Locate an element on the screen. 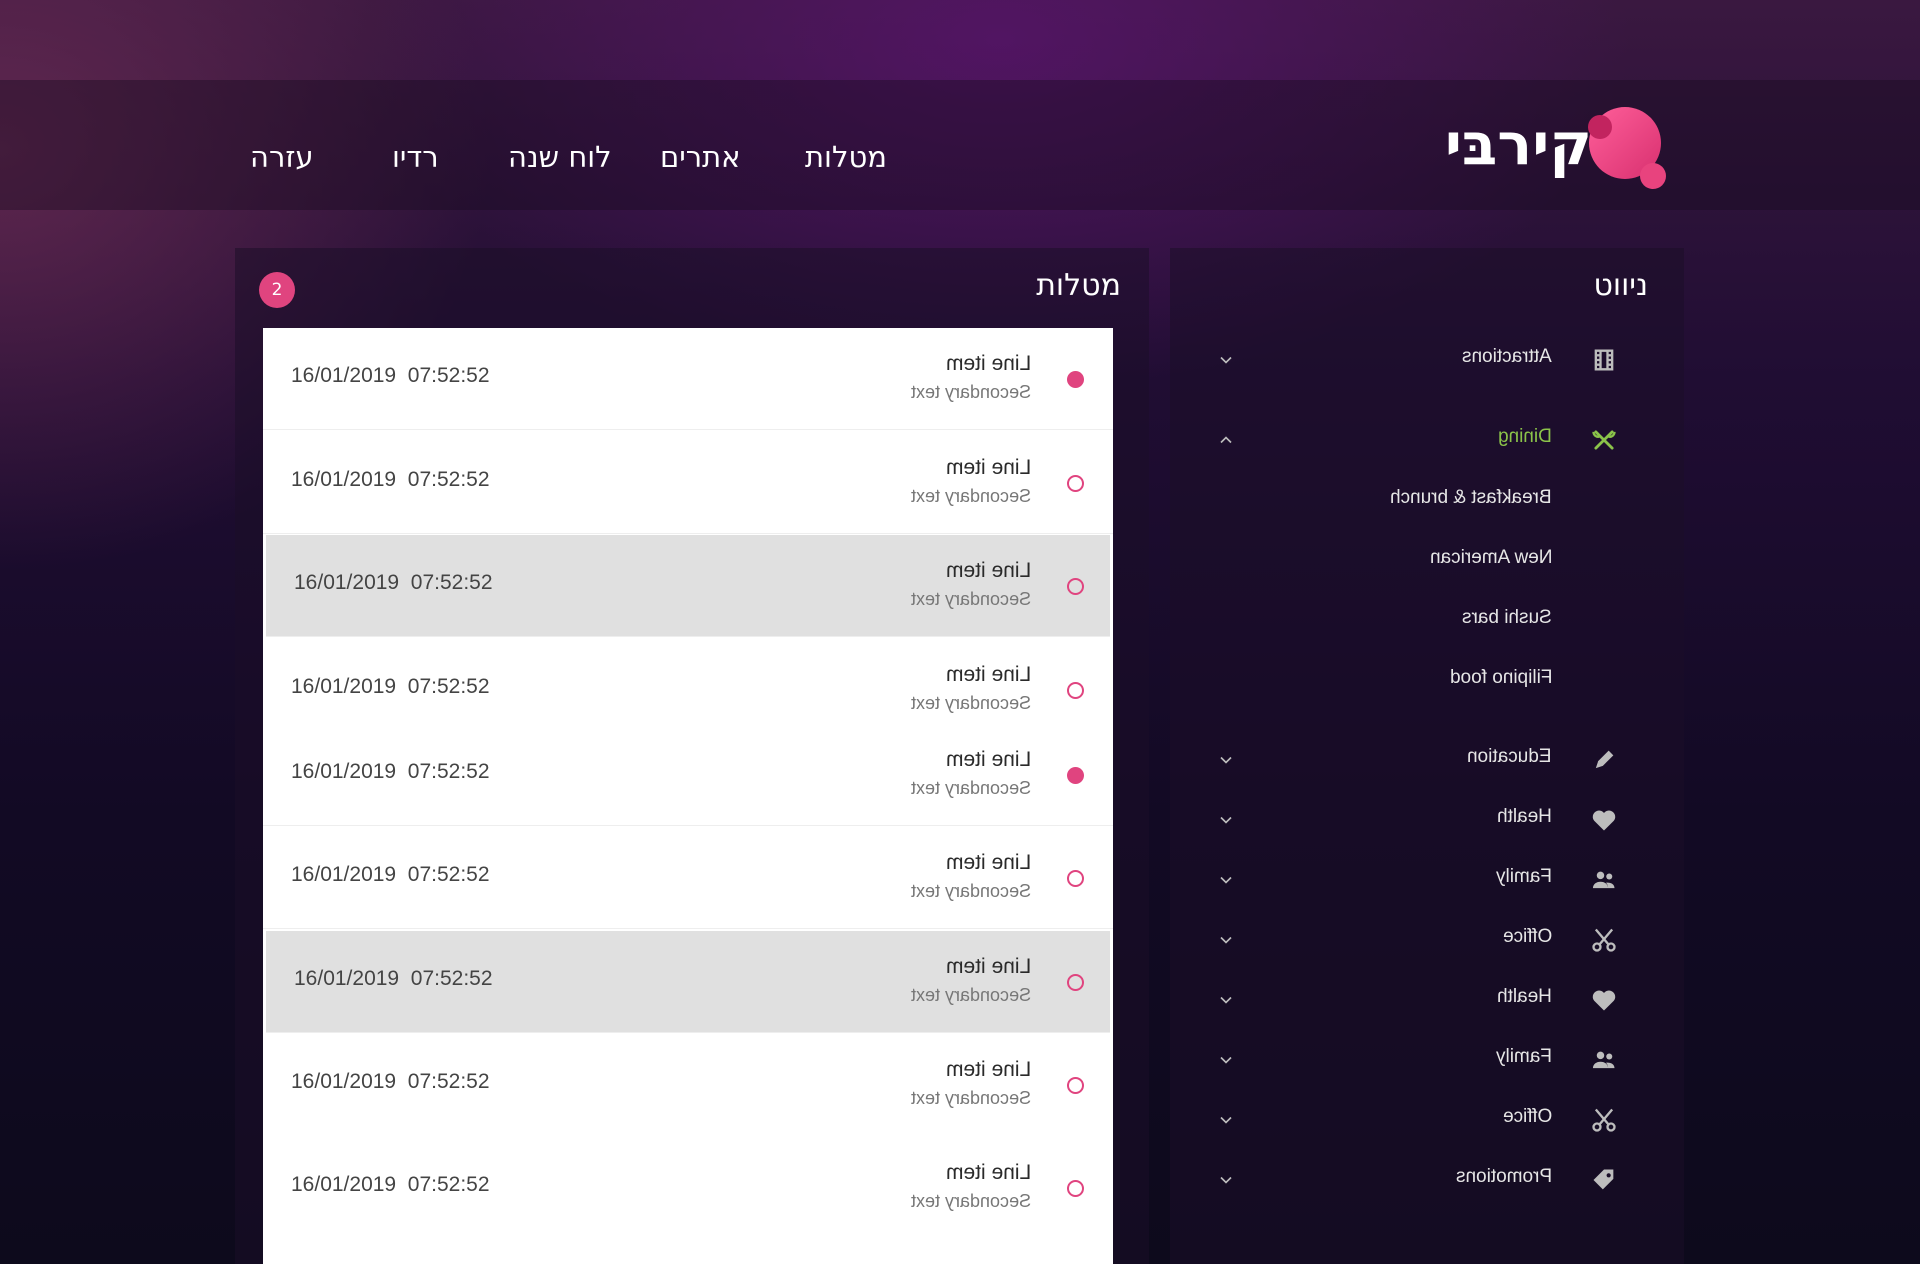  nav-item-label: Attractions is located at coordinates (1507, 356).